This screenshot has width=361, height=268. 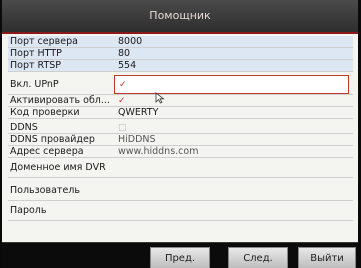 What do you see at coordinates (28, 210) in the screenshot?
I see `password-label: Пароль` at bounding box center [28, 210].